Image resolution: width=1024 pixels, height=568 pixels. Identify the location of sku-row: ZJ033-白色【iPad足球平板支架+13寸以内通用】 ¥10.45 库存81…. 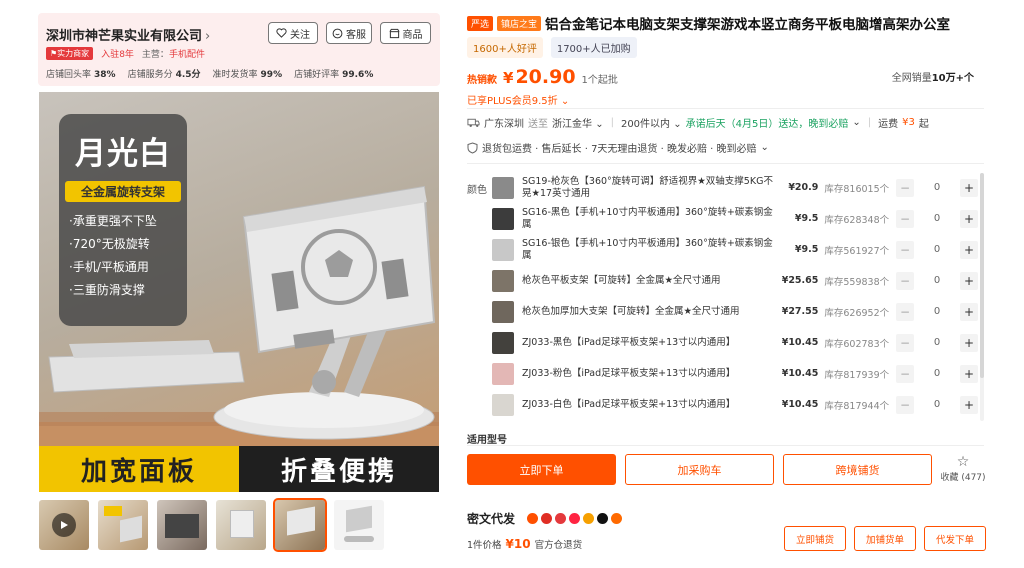
(735, 404).